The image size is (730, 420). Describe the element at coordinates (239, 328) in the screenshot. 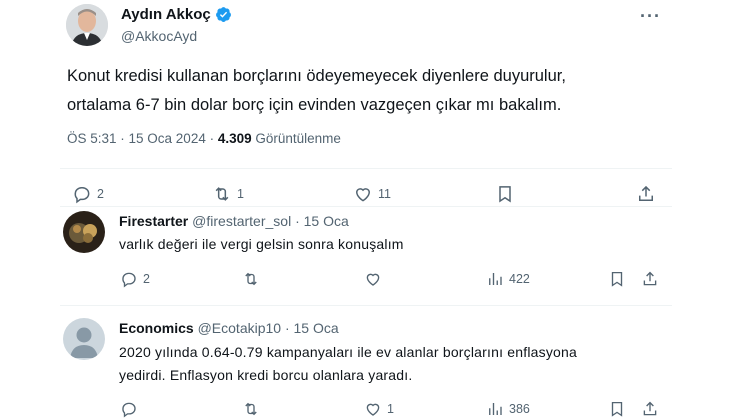

I see `reply-author-handle: @Ecotakip10` at that location.